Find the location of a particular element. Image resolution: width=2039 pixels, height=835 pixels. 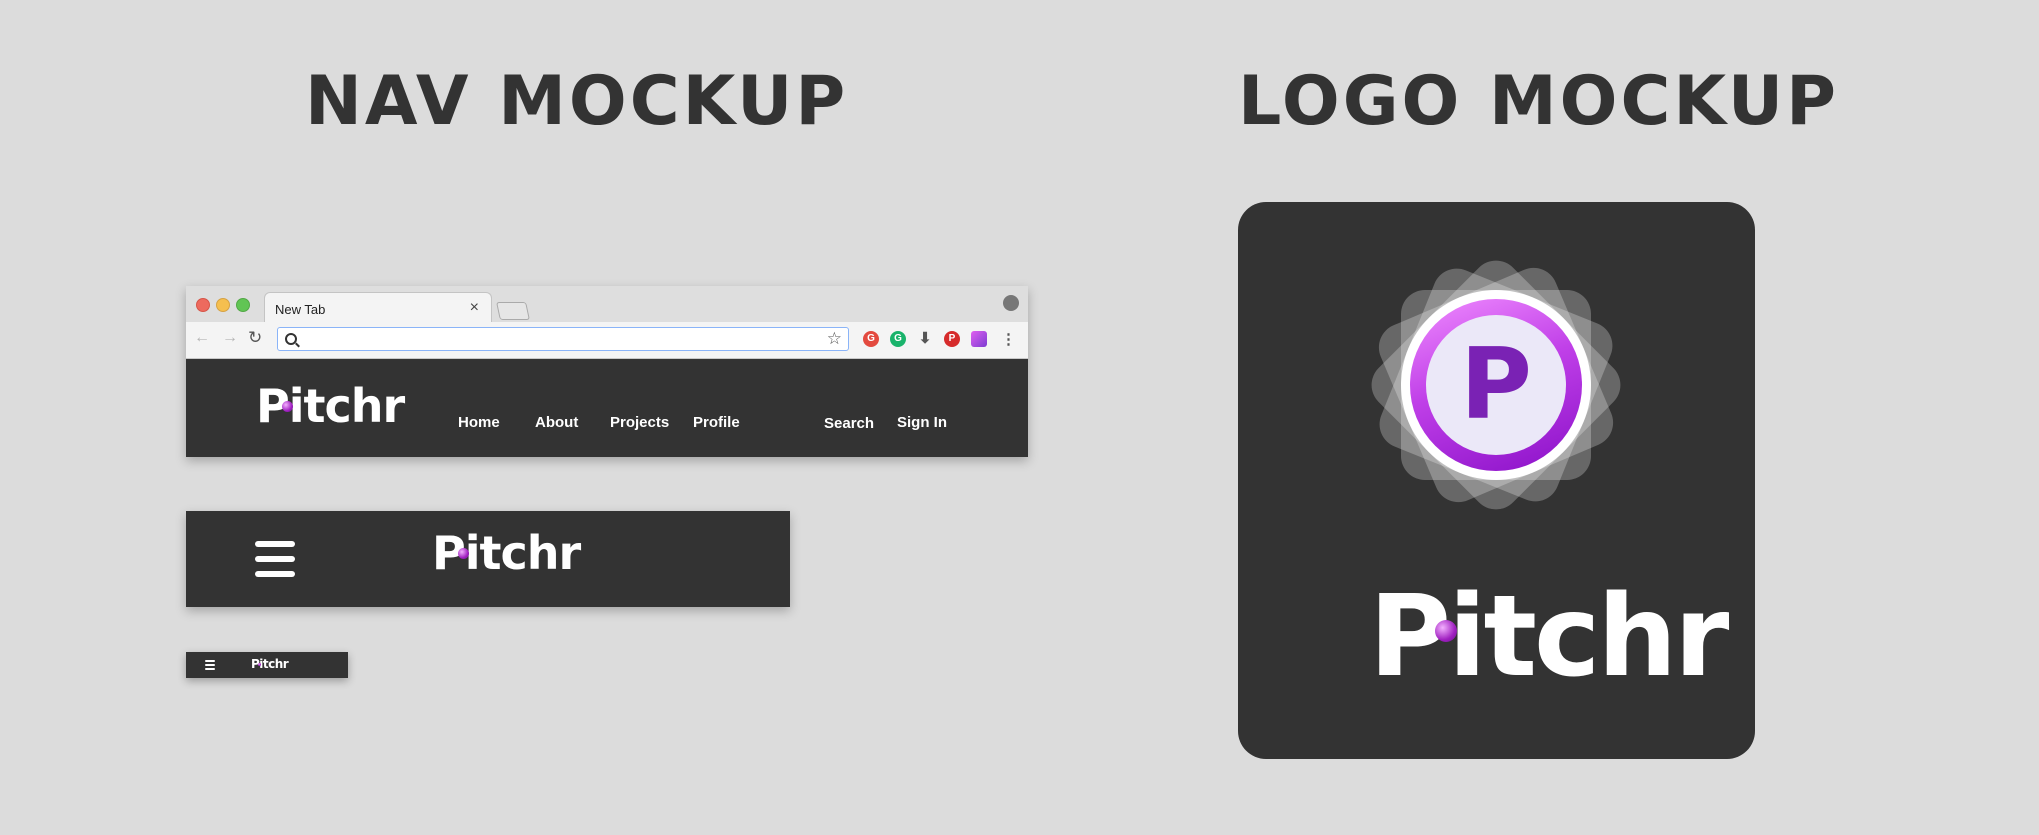

browser-menu-icon: ⋮ is located at coordinates (1008, 339).